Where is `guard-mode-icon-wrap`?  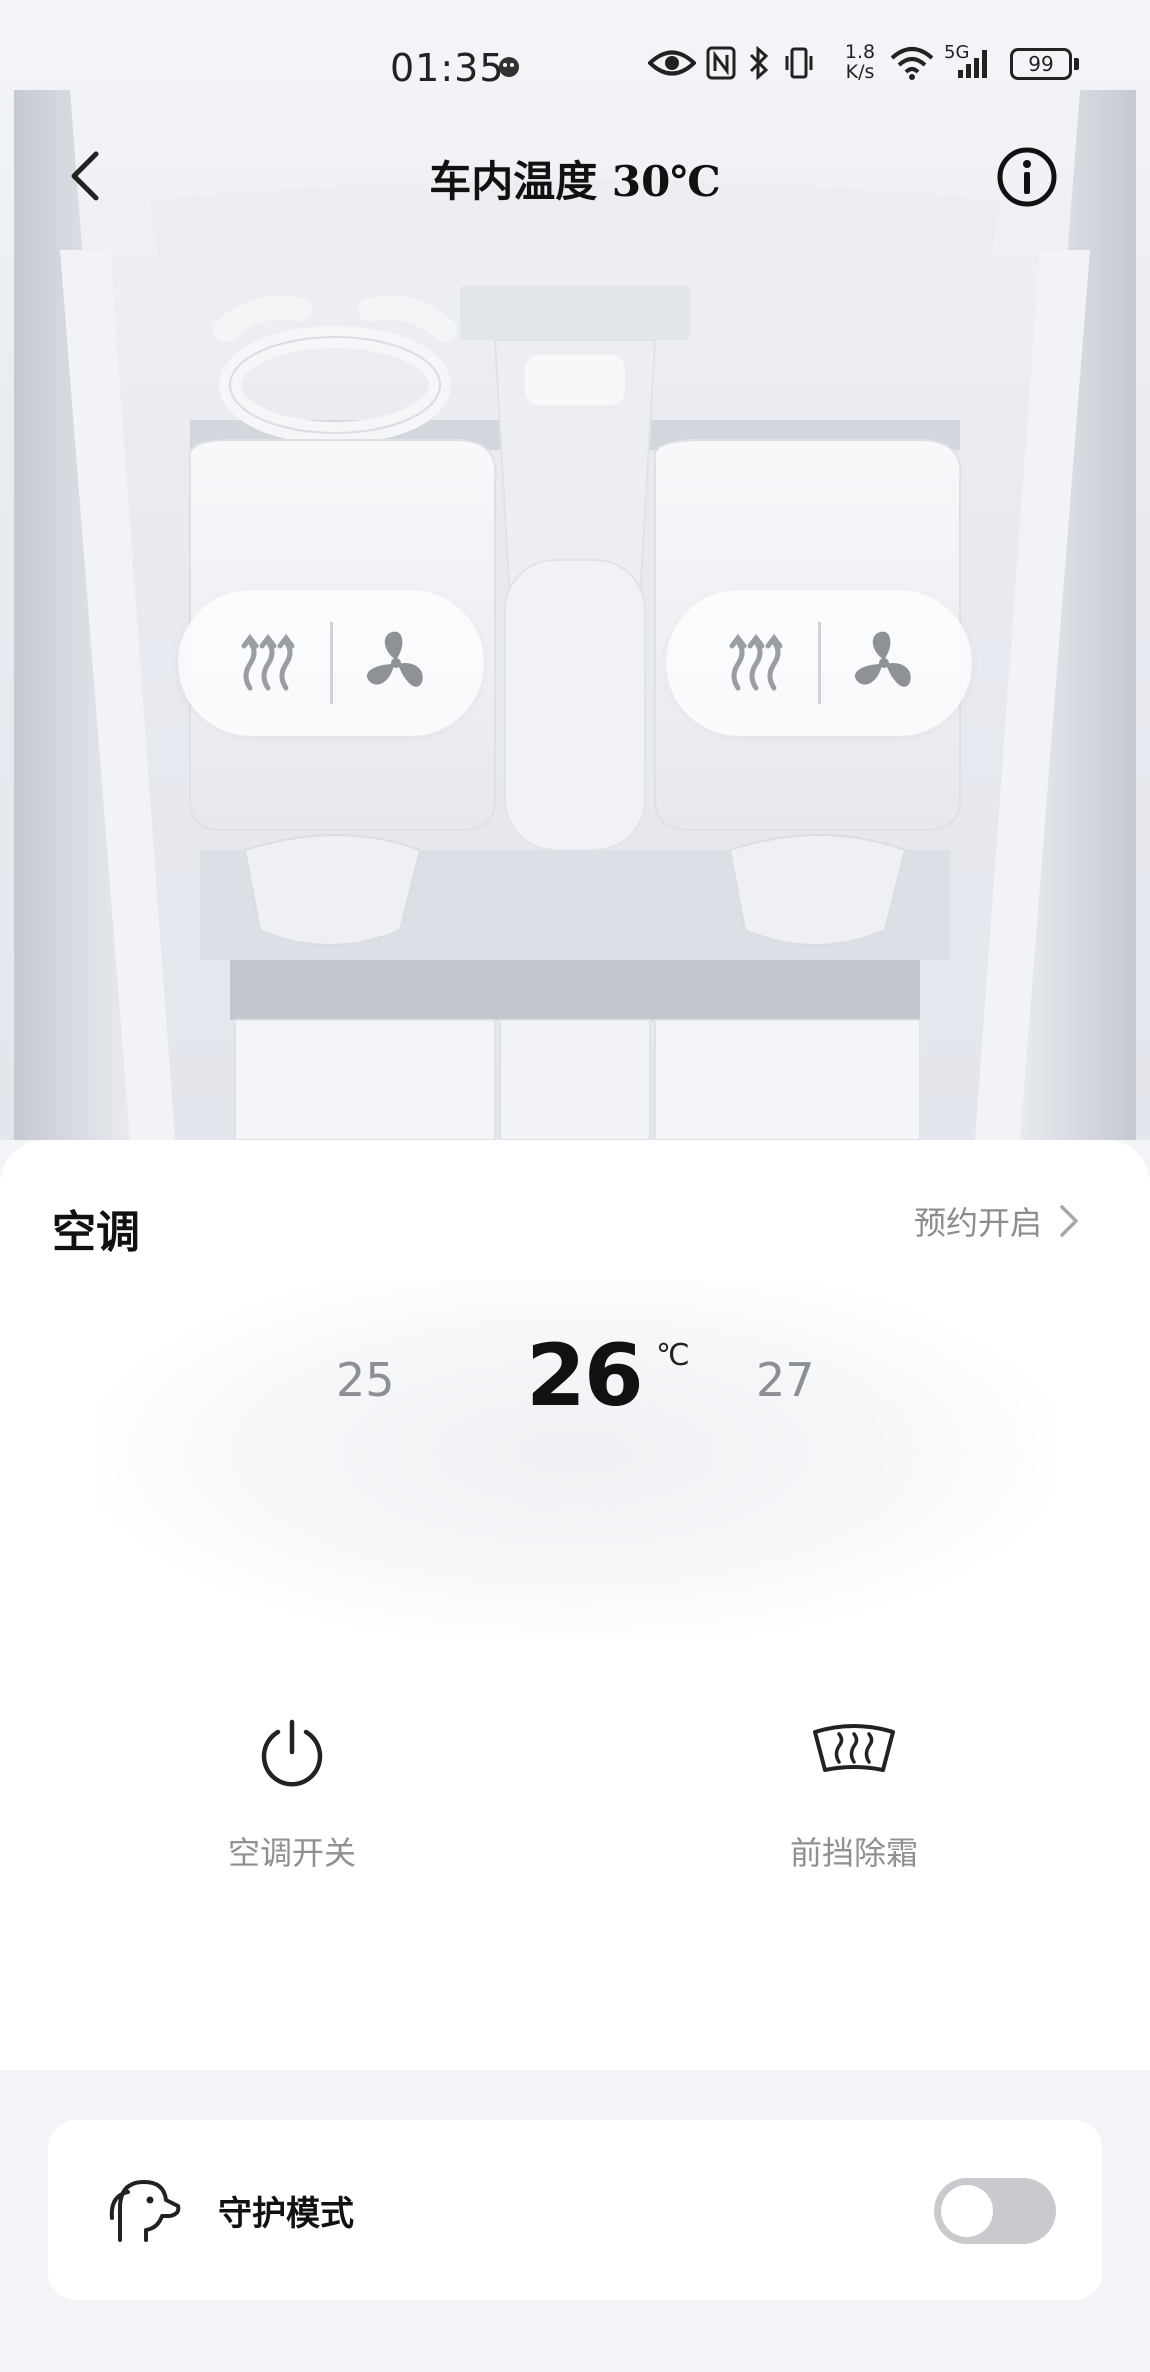 guard-mode-icon-wrap is located at coordinates (144, 2212).